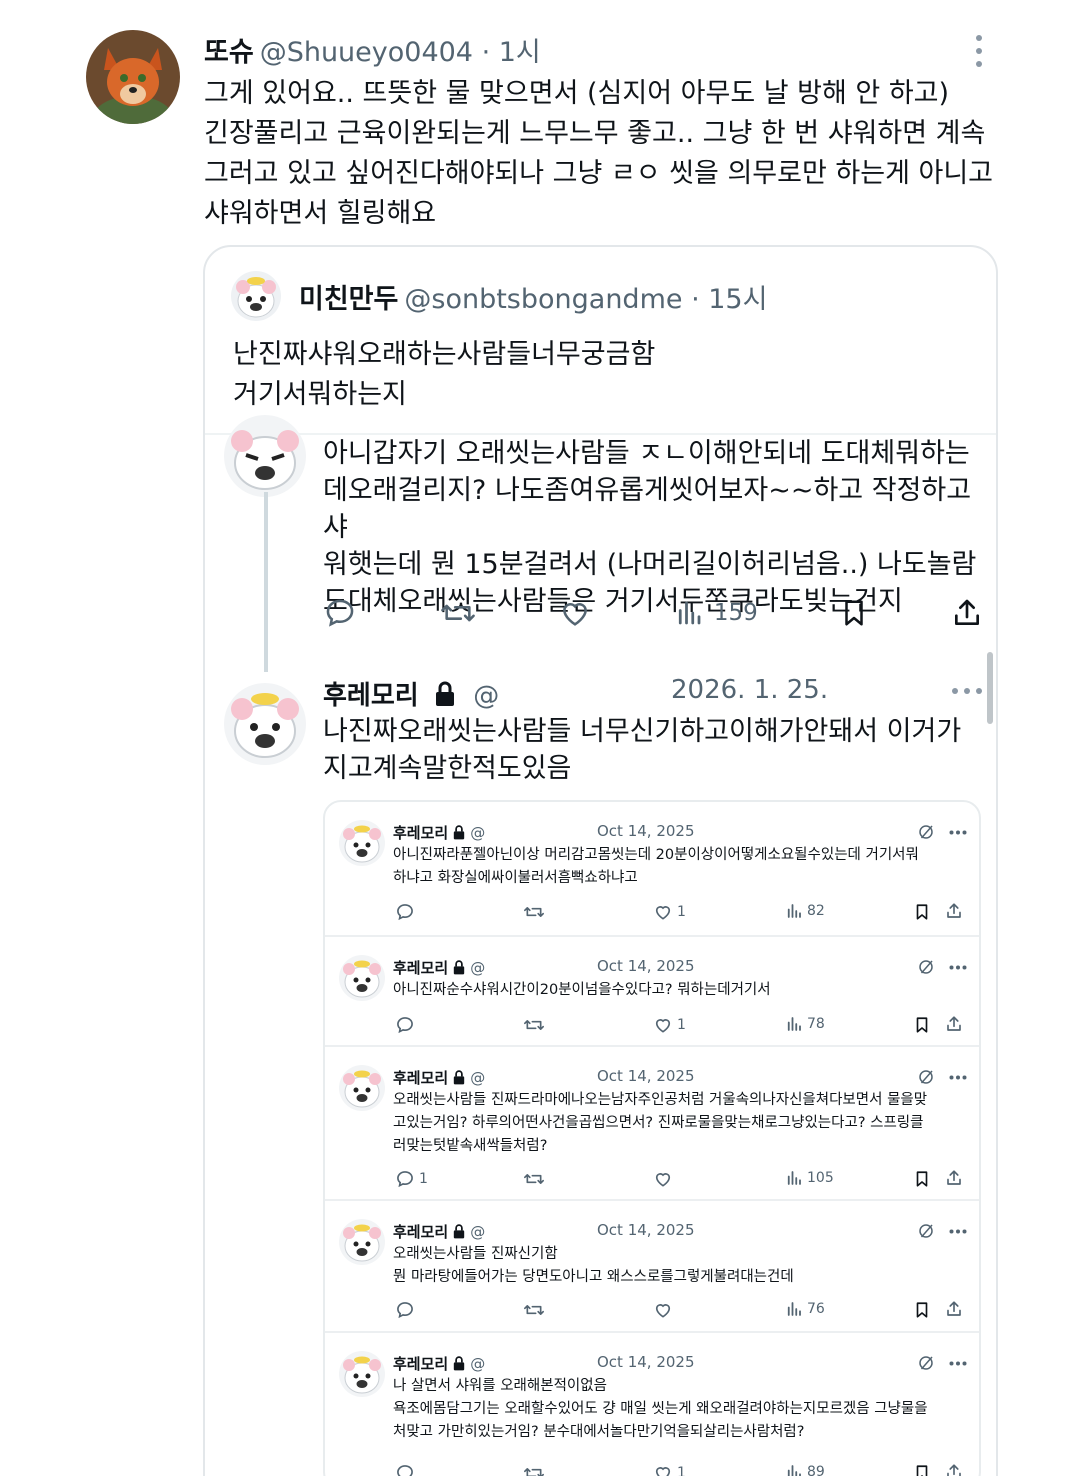 Image resolution: width=1080 pixels, height=1476 pixels. I want to click on embedded-actions: 1 105, so click(678, 1180).